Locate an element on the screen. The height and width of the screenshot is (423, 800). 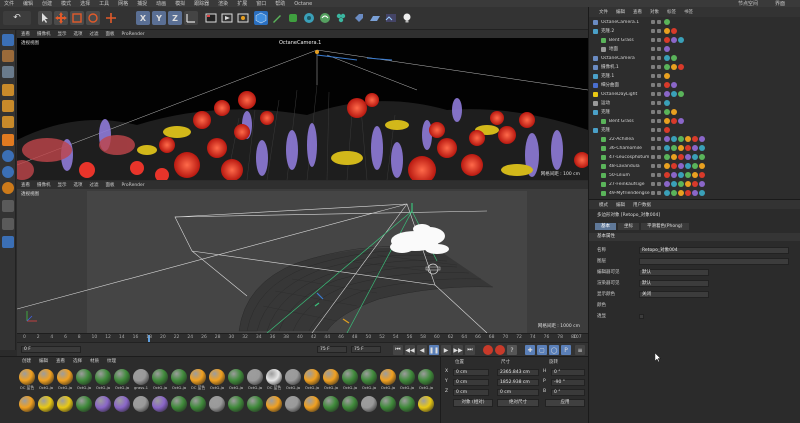
tag-icon is located at coordinates (359, 18).